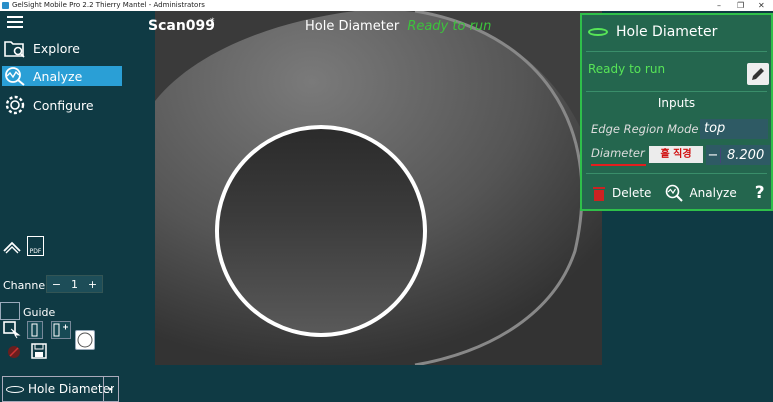  I want to click on tool-header: Hole Diameter Ready to run, so click(398, 26).